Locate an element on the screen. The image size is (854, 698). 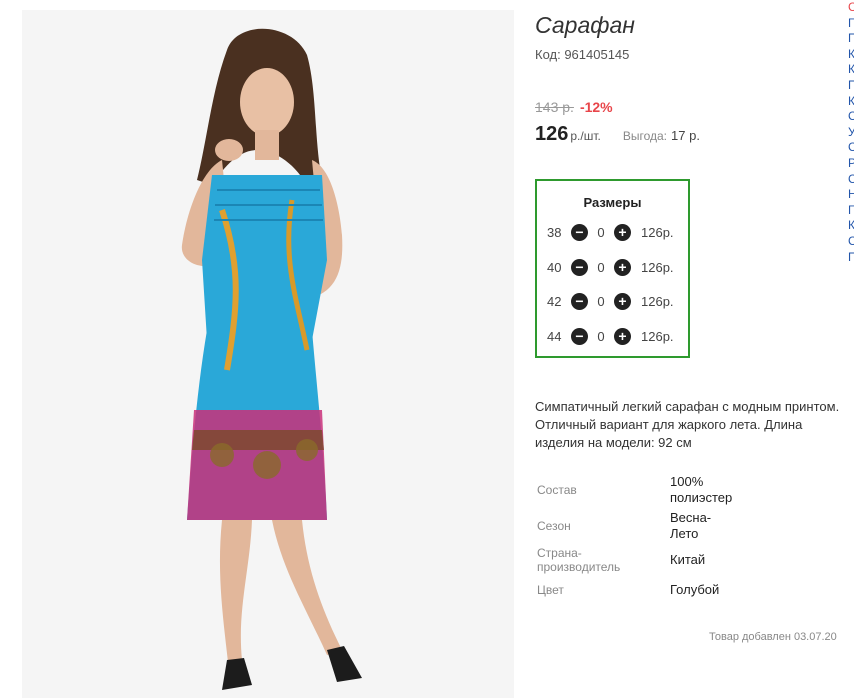
property-label: Страна-производитель is located at coordinates (579, 560).